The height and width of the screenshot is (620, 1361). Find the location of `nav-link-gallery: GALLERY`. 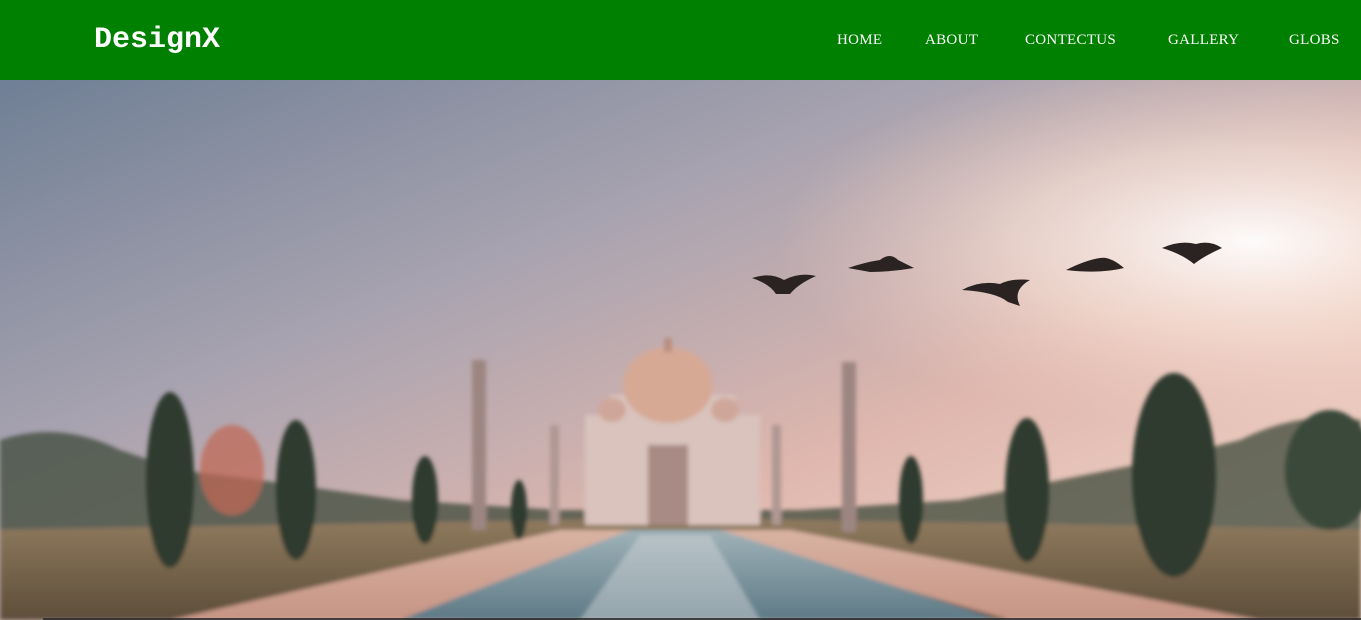

nav-link-gallery: GALLERY is located at coordinates (1203, 40).